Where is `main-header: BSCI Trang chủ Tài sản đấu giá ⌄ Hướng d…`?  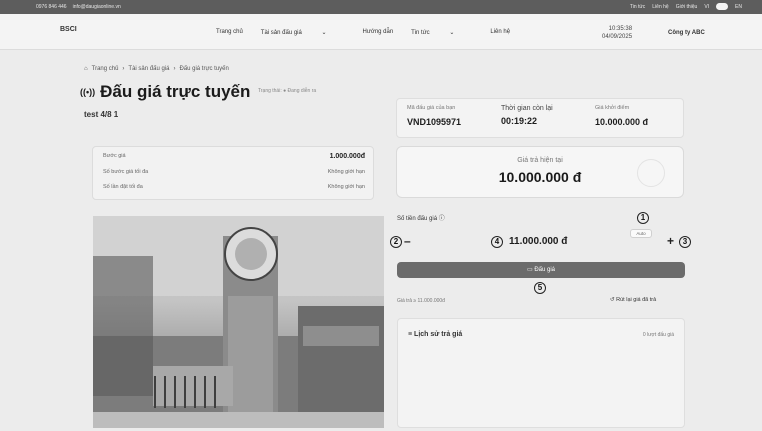 main-header: BSCI Trang chủ Tài sản đấu giá ⌄ Hướng d… is located at coordinates (381, 32).